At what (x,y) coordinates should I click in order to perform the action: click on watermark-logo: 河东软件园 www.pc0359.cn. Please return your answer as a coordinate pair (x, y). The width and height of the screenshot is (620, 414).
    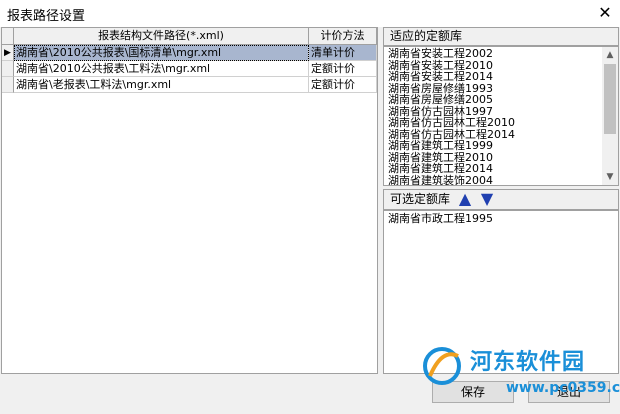
    Looking at the image, I should click on (520, 372).